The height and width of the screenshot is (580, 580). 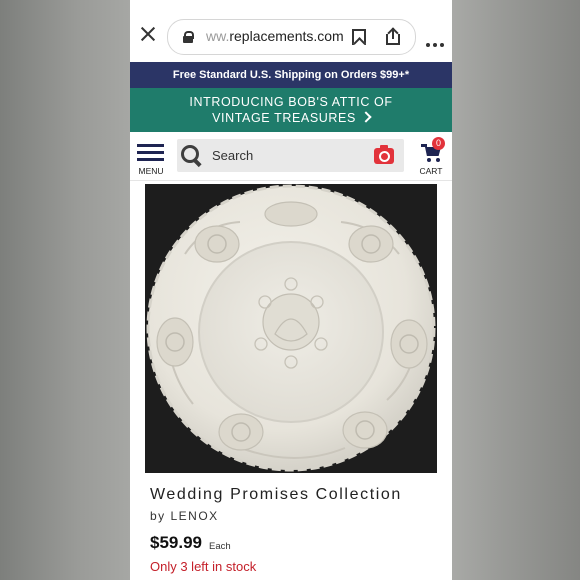 What do you see at coordinates (431, 171) in the screenshot?
I see `cart-label: CART` at bounding box center [431, 171].